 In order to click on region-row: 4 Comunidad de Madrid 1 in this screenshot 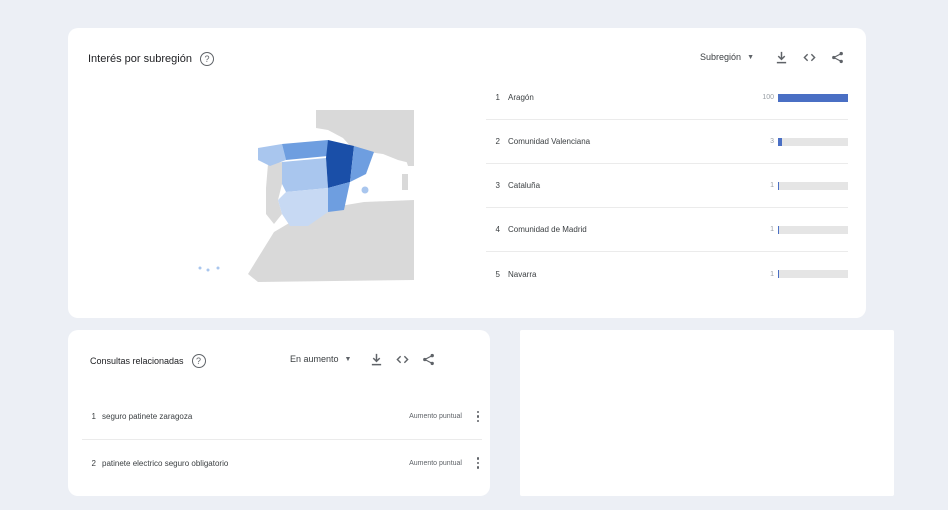, I will do `click(667, 230)`.